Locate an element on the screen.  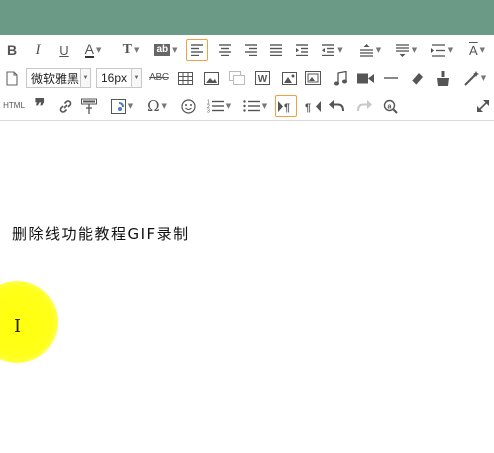
svg-text: 3 is located at coordinates (208, 111).